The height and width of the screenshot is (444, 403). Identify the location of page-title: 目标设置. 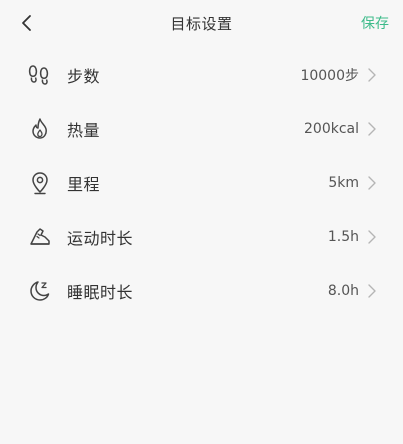
(201, 23).